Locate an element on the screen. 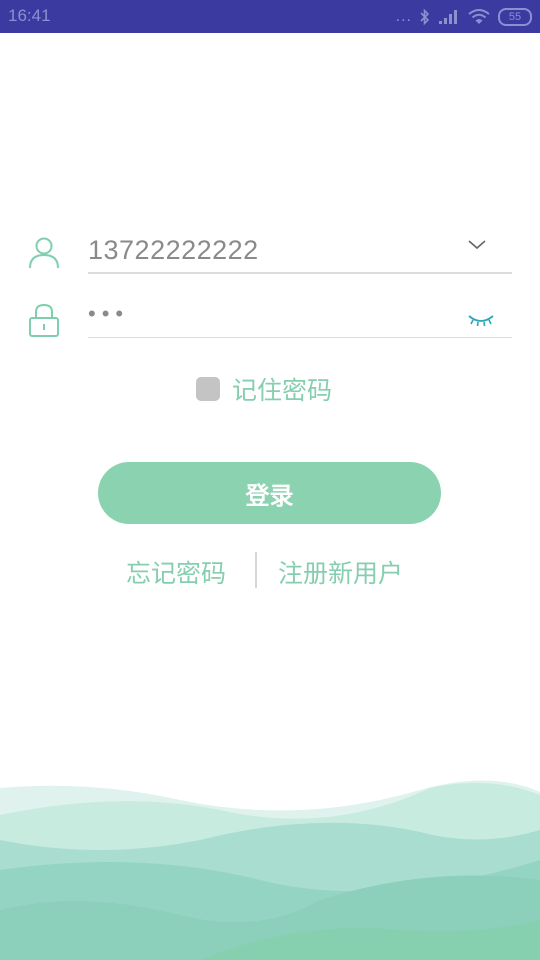 The width and height of the screenshot is (540, 960). remember-password: 记住密码 is located at coordinates (264, 389).